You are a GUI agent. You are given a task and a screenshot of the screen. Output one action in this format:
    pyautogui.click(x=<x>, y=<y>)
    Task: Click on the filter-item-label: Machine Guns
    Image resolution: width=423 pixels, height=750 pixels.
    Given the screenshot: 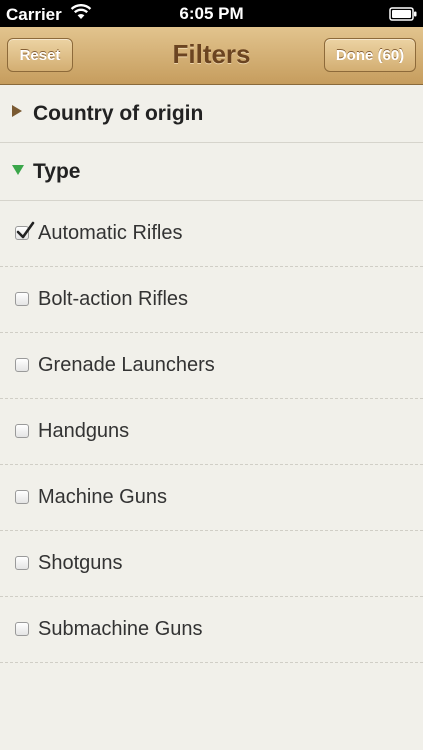 What is the action you would take?
    pyautogui.click(x=102, y=497)
    